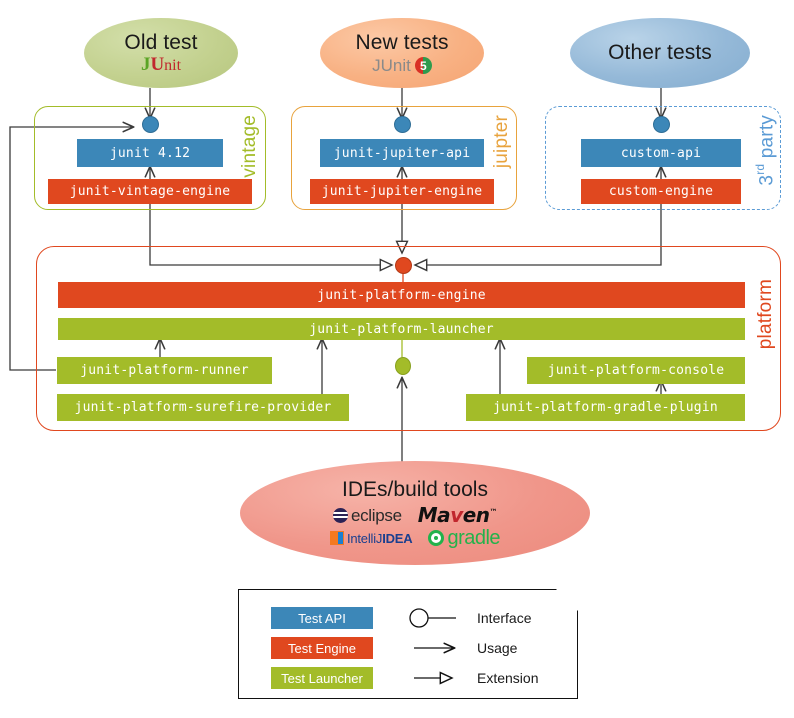 Image resolution: width=794 pixels, height=718 pixels. What do you see at coordinates (402, 153) in the screenshot?
I see `box-junit-jupiter-api: junit-jupiter-api` at bounding box center [402, 153].